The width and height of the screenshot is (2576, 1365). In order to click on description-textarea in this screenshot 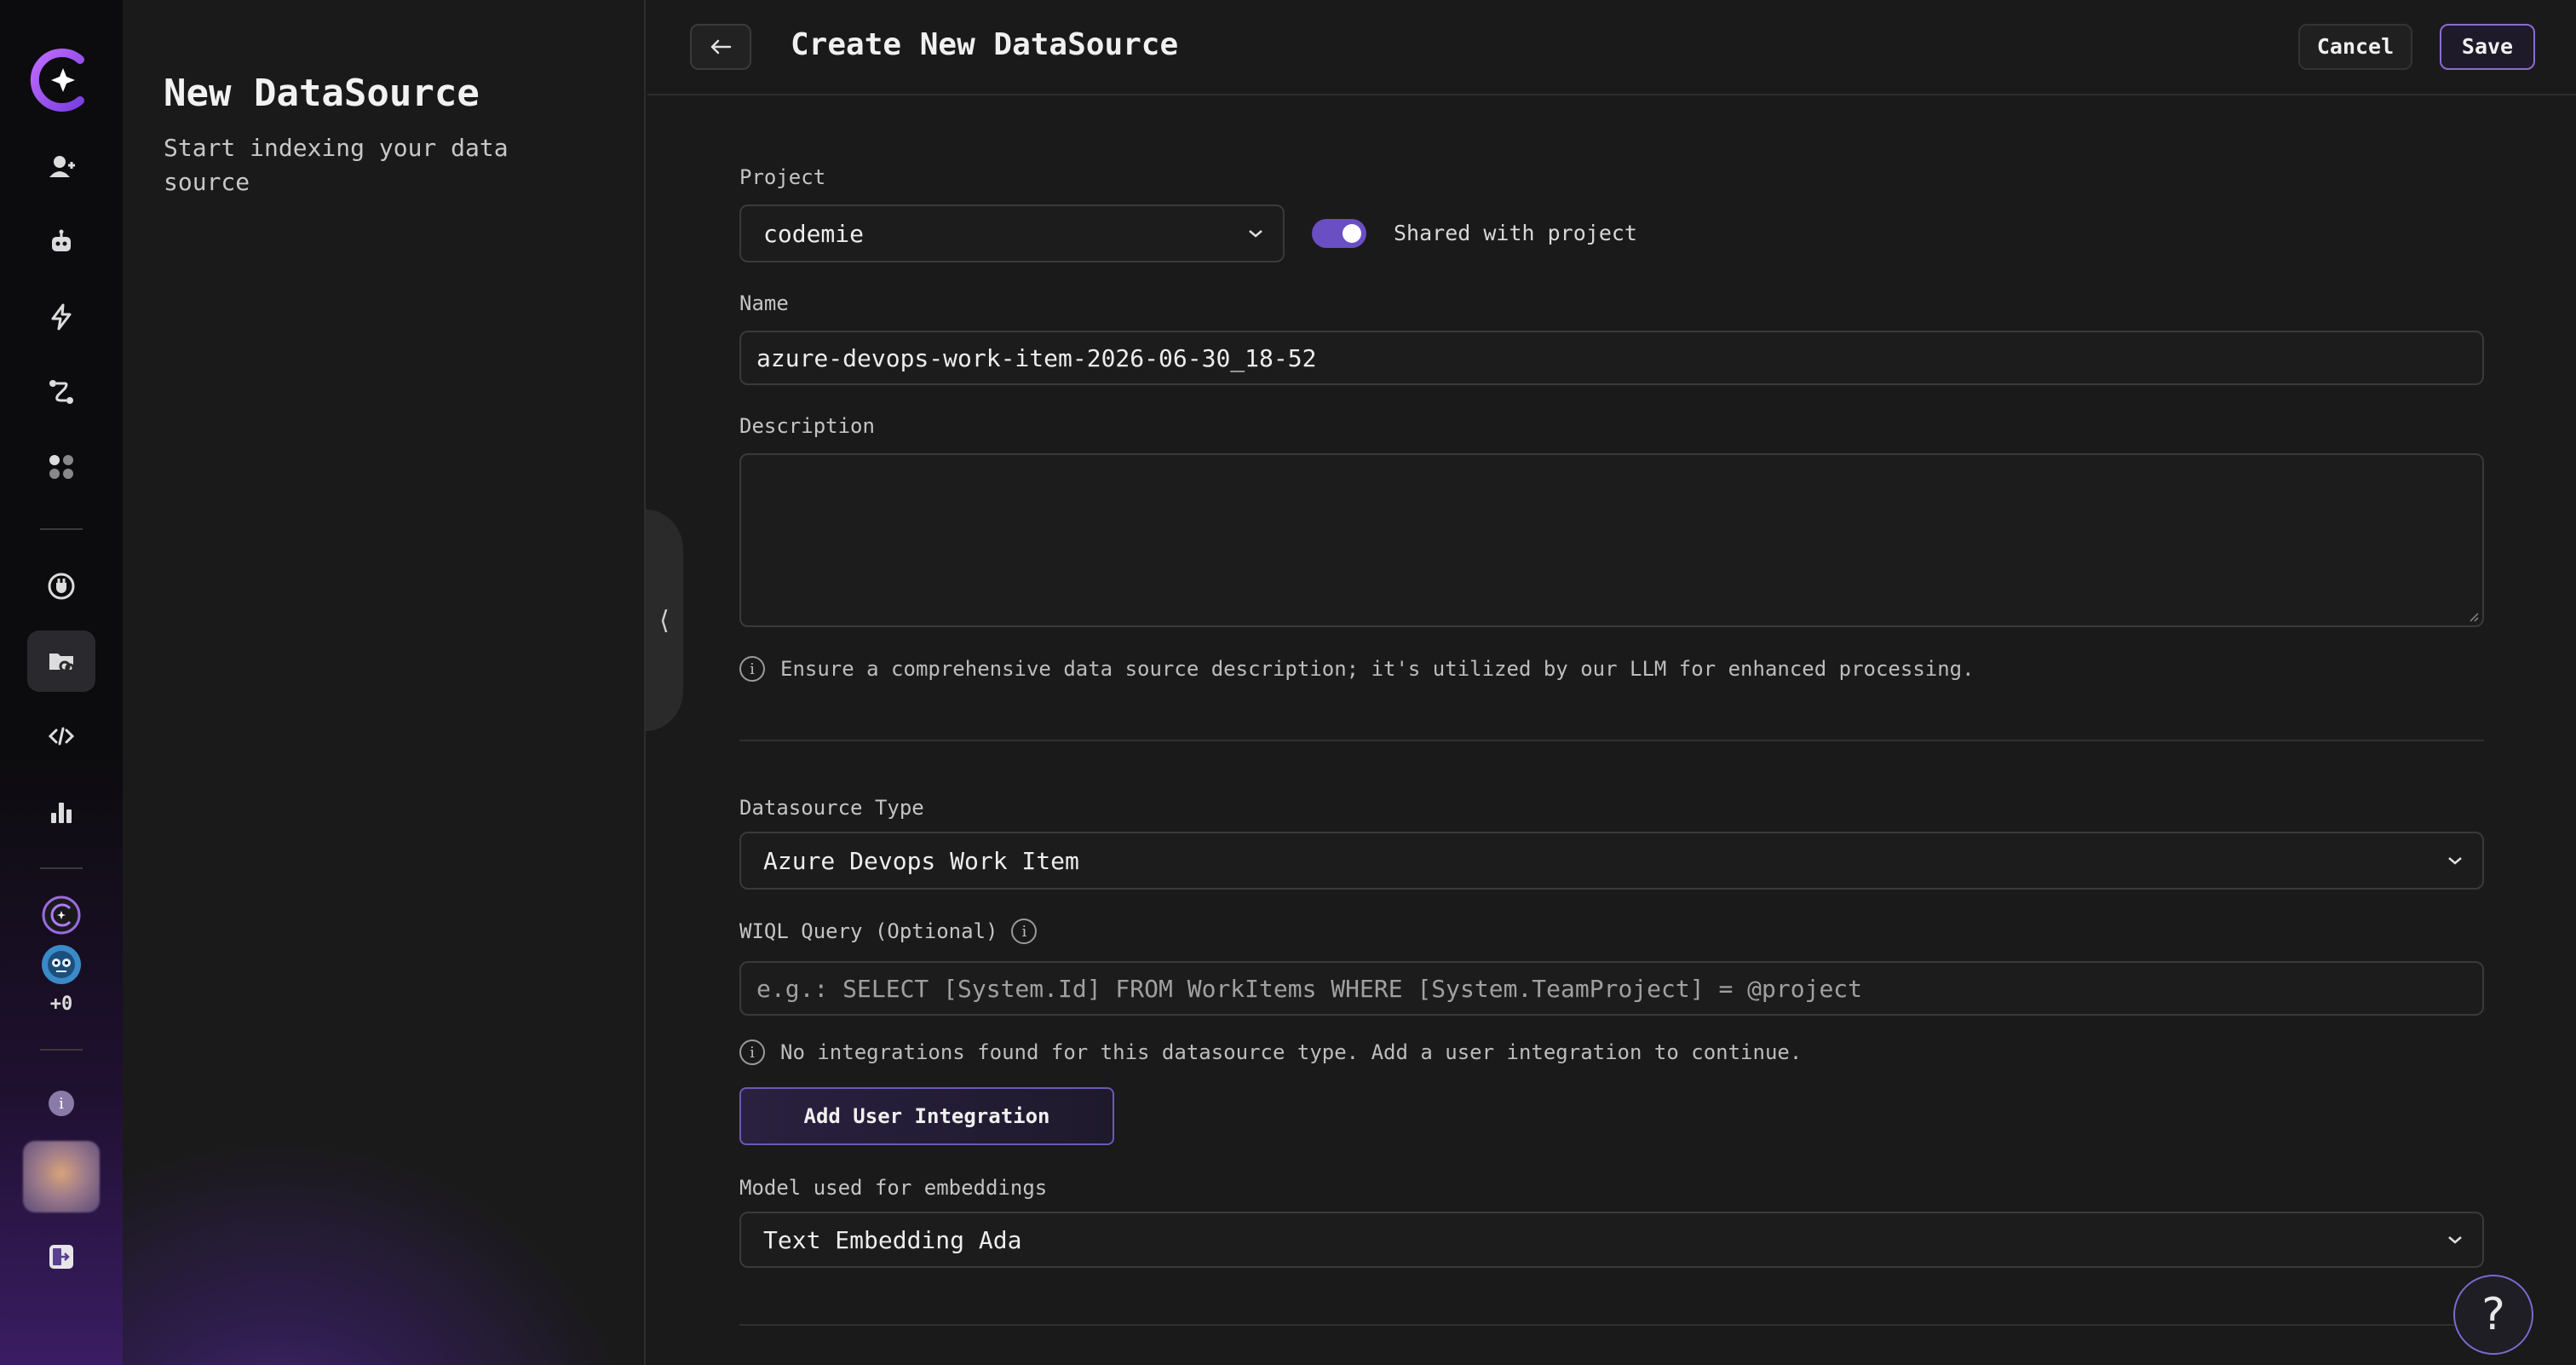, I will do `click(1611, 540)`.